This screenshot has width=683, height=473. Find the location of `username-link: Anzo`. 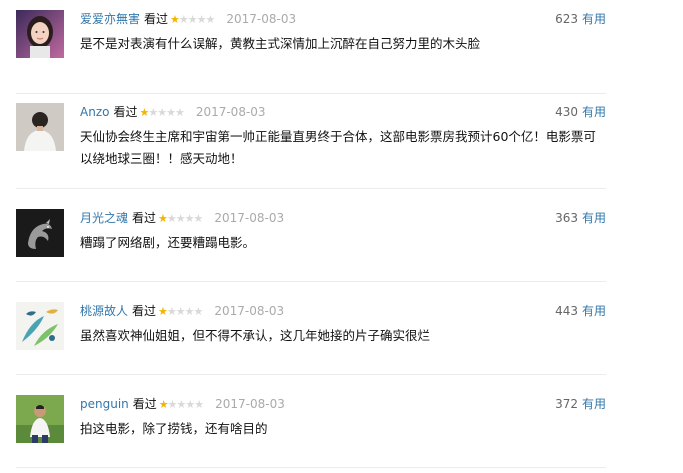

username-link: Anzo is located at coordinates (94, 112).